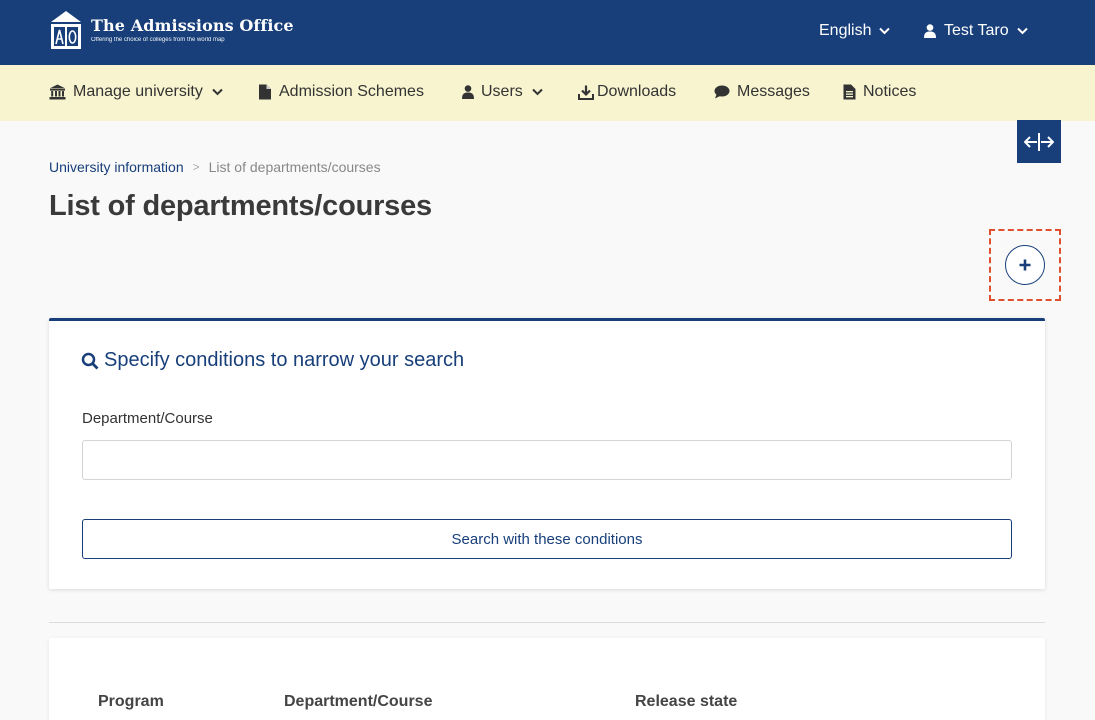 This screenshot has height=720, width=1095. I want to click on nav-label: Downloads, so click(637, 91).